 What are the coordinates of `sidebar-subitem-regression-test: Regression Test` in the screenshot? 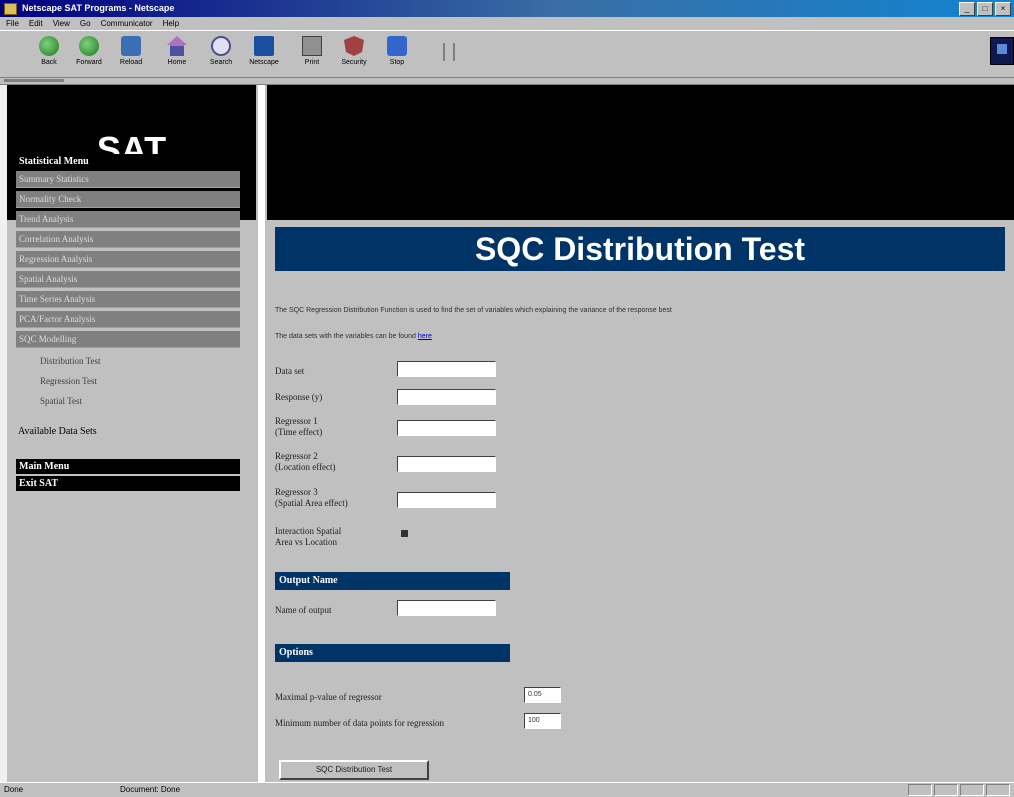 It's located at (128, 381).